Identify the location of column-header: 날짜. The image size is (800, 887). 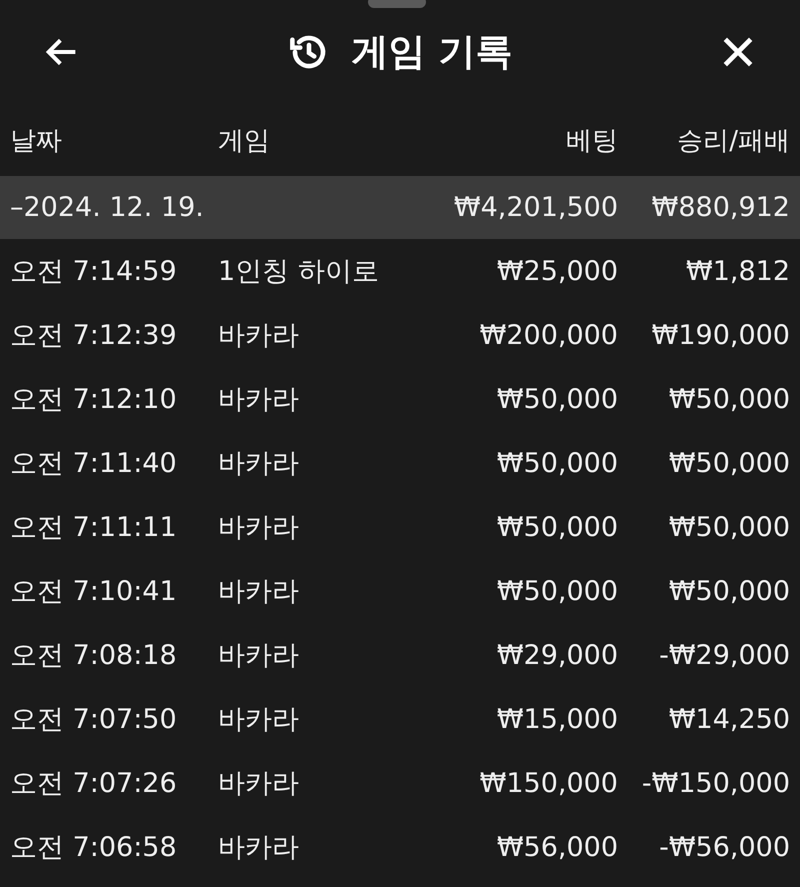
(36, 141).